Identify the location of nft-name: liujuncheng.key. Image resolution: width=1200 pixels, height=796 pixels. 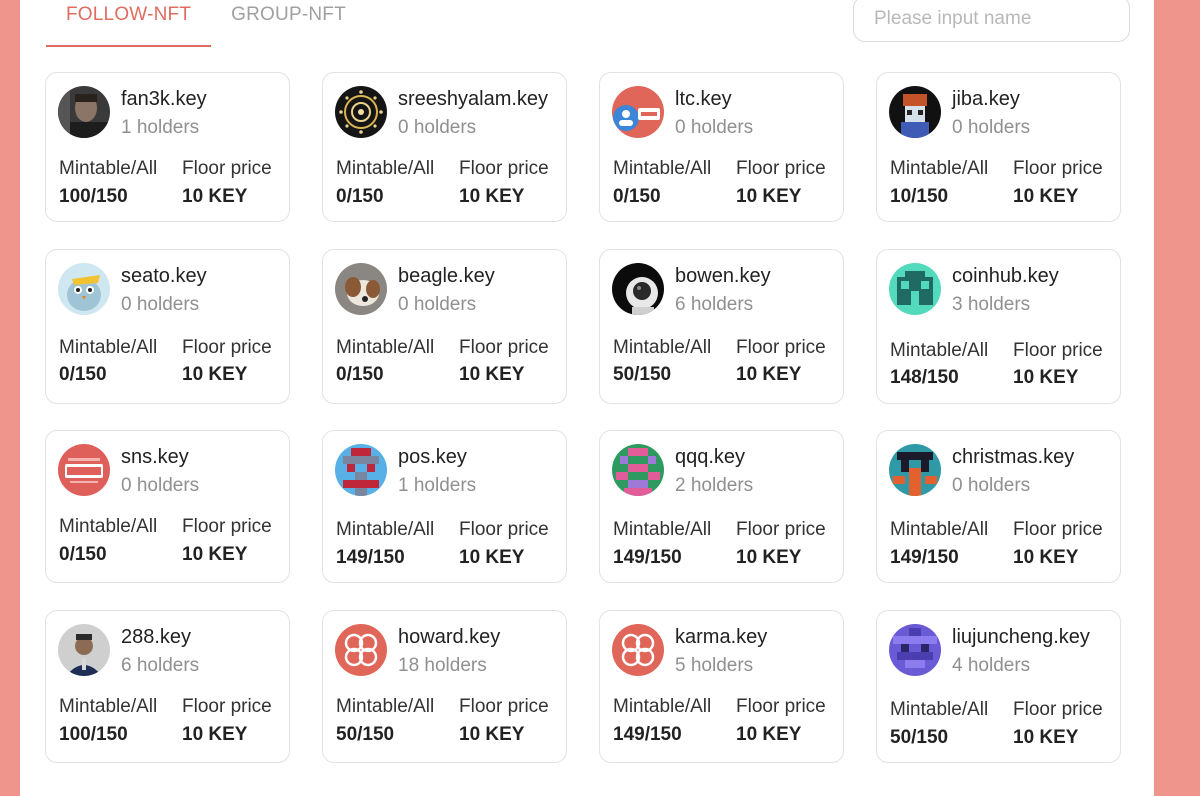
(1021, 637).